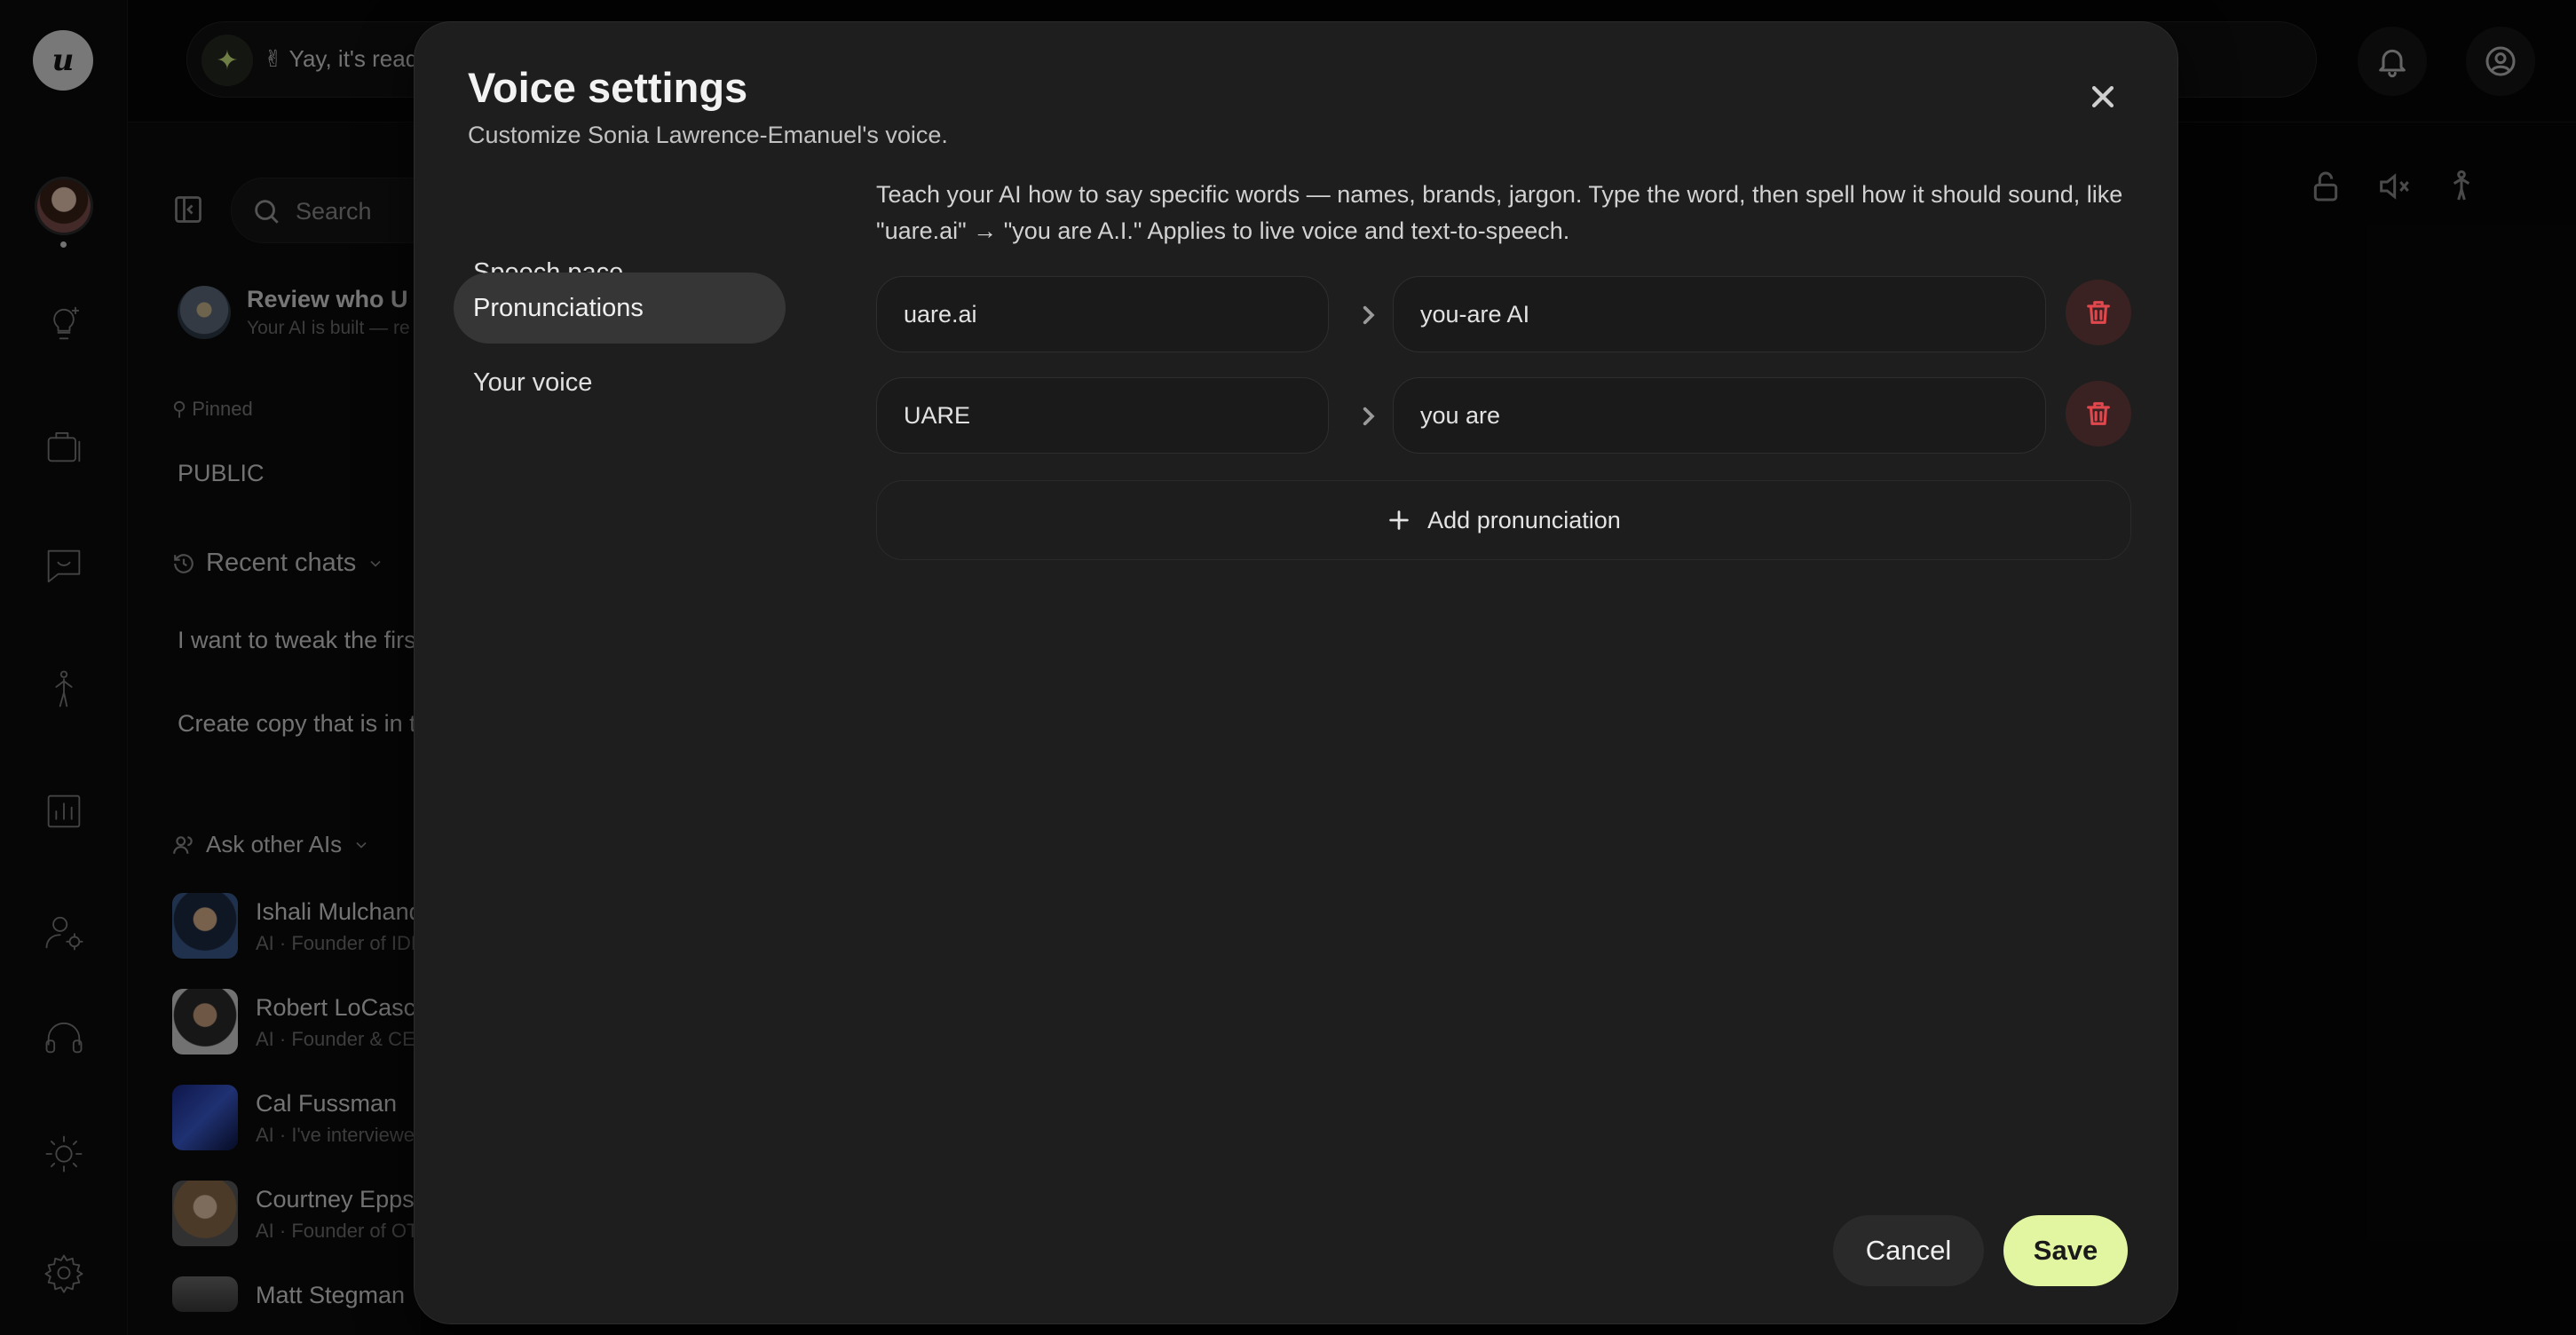 The height and width of the screenshot is (1335, 2576). I want to click on sounds-like-input: you-are AI, so click(1719, 314).